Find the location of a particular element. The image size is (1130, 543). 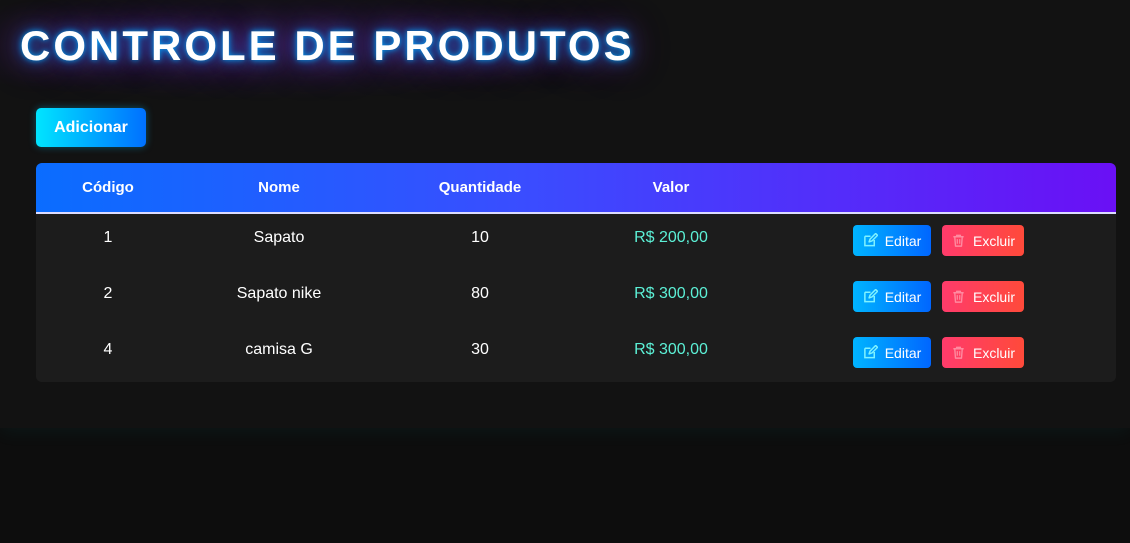

cell-quantidade: 10 is located at coordinates (480, 237).